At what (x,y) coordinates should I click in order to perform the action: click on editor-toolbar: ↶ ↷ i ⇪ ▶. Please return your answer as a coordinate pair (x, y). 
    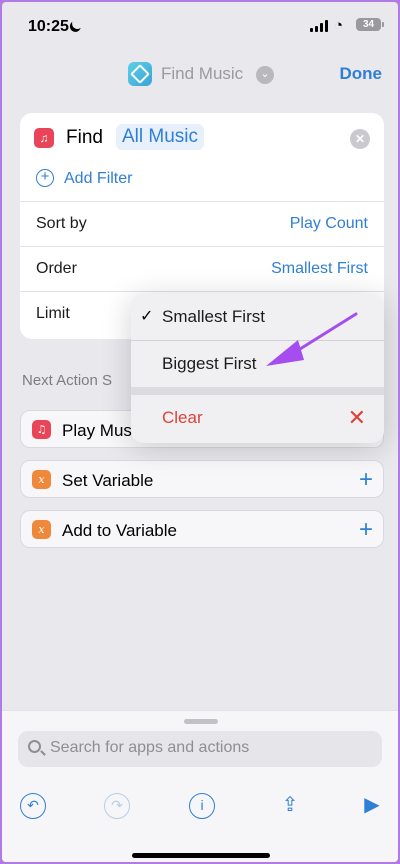
    Looking at the image, I should click on (200, 808).